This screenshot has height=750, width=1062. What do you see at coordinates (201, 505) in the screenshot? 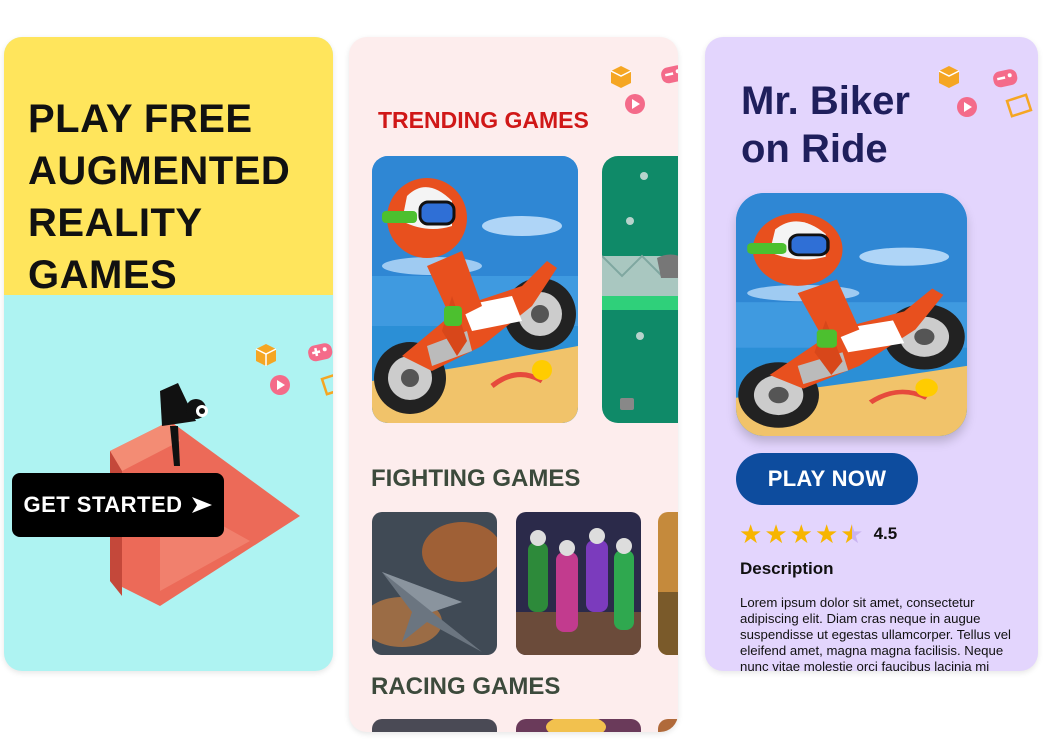
I see `arrow-right-icon` at bounding box center [201, 505].